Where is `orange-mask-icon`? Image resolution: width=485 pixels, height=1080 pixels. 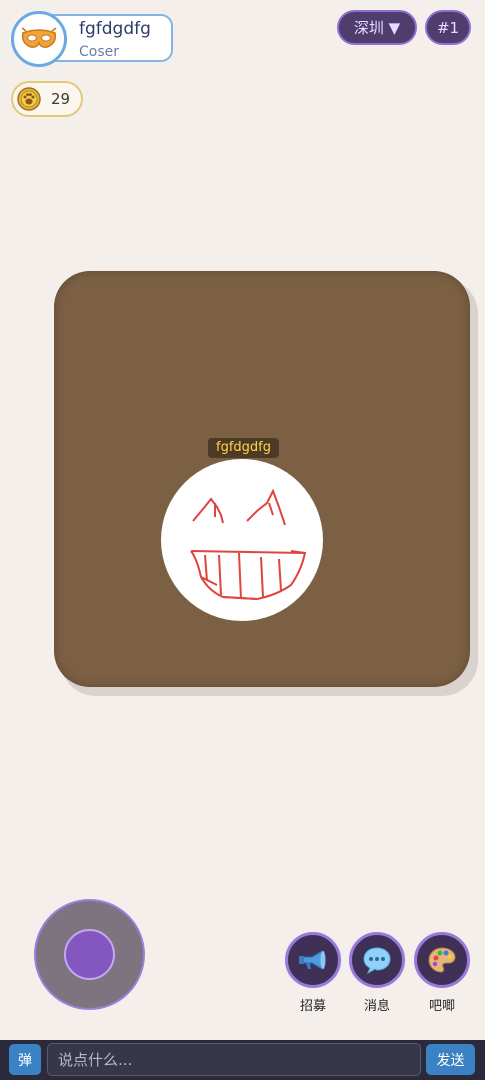
orange-mask-icon is located at coordinates (39, 37).